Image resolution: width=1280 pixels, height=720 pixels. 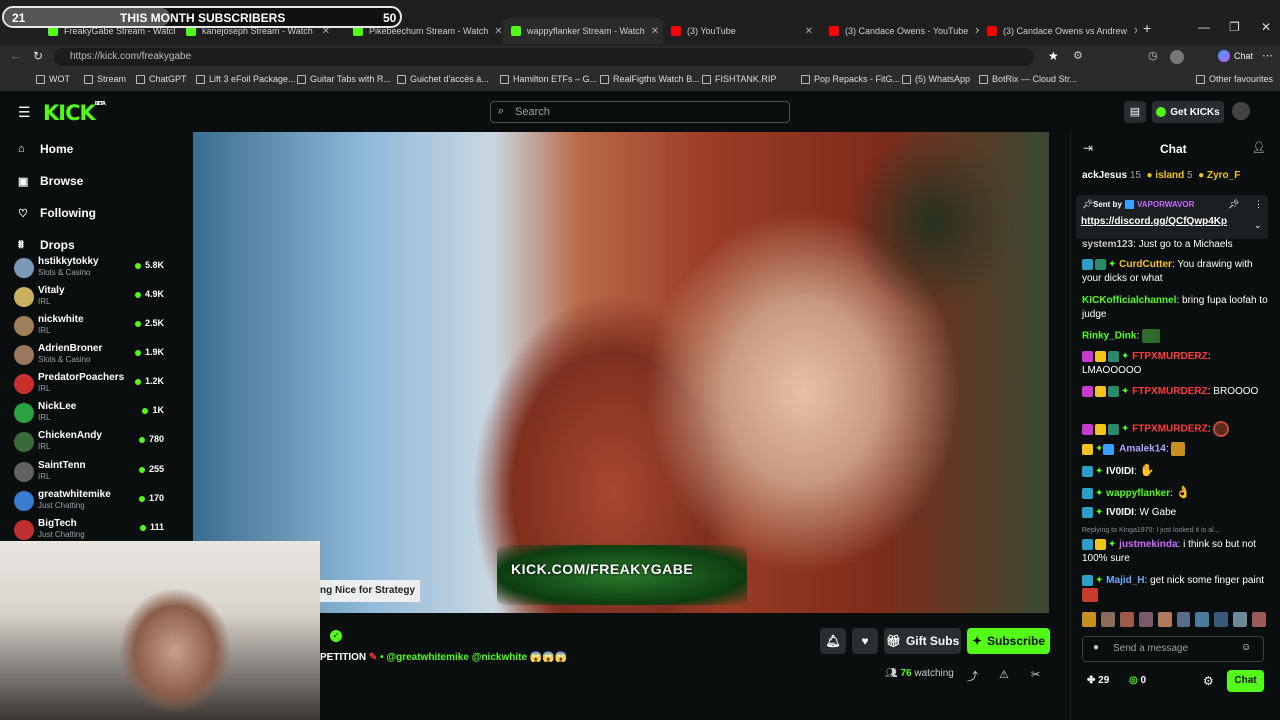 What do you see at coordinates (1078, 55) in the screenshot?
I see `extensions-icon: ⚙` at bounding box center [1078, 55].